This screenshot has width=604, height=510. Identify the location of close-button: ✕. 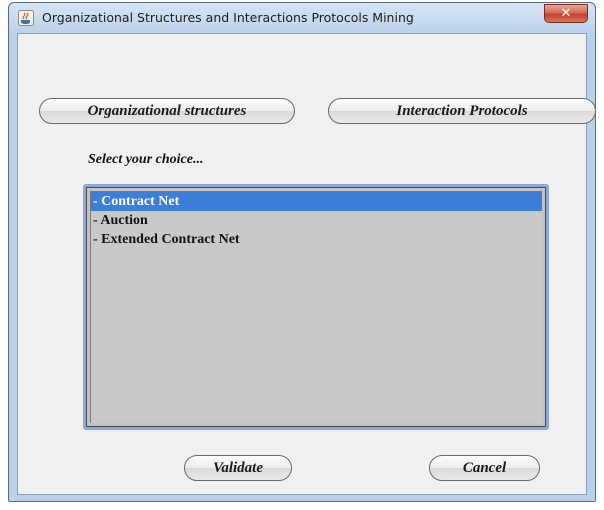
(566, 13).